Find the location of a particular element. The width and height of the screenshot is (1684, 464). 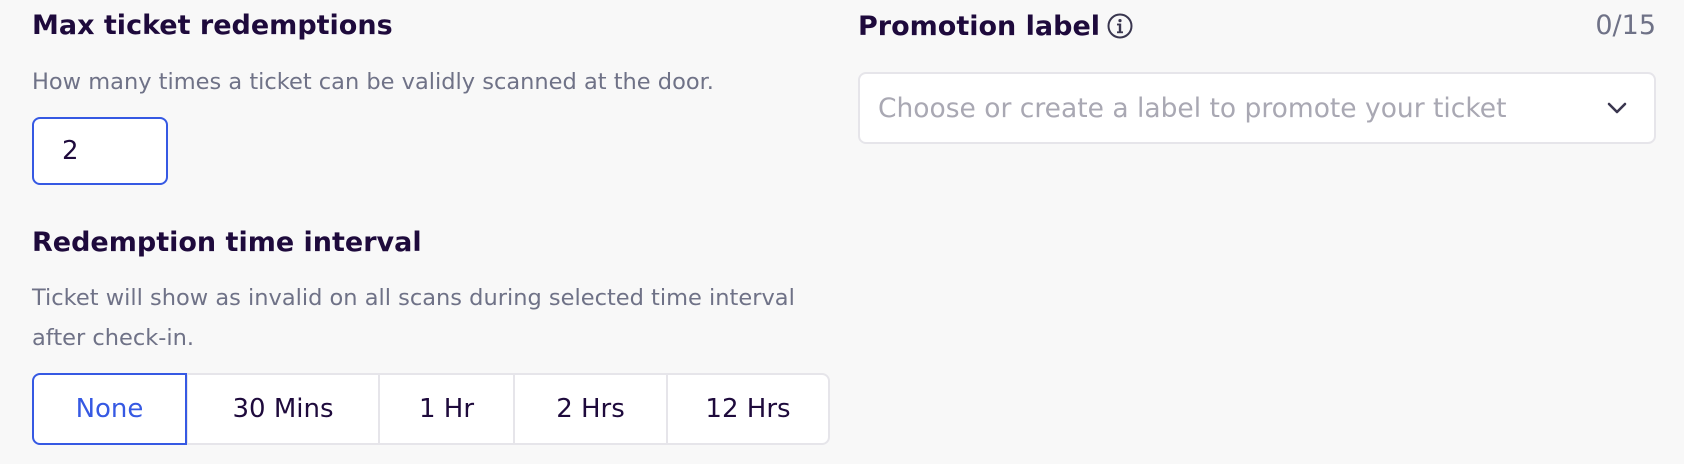

interval-option-1-hr: 1 Hr is located at coordinates (446, 409).